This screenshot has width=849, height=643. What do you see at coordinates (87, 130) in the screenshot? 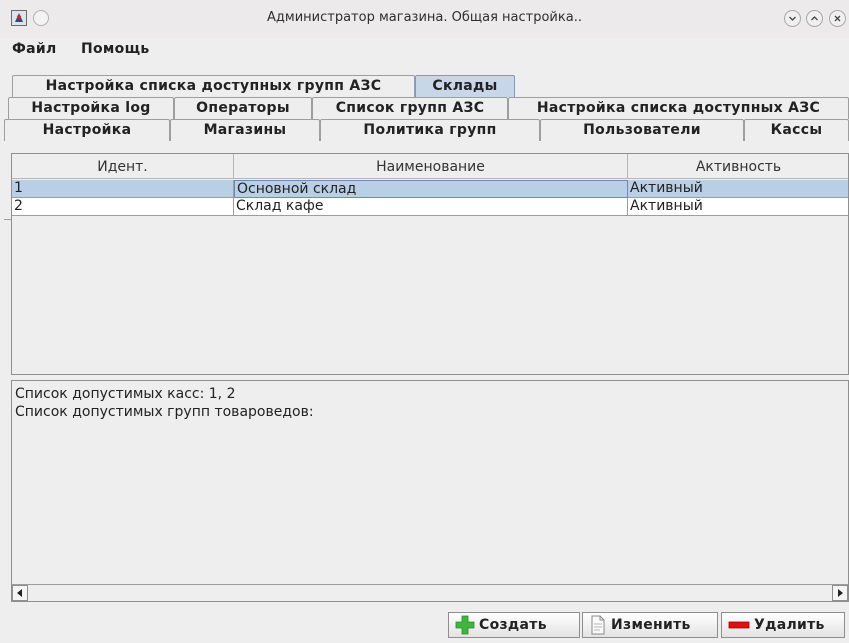
I see `tab-settings: Настройка` at bounding box center [87, 130].